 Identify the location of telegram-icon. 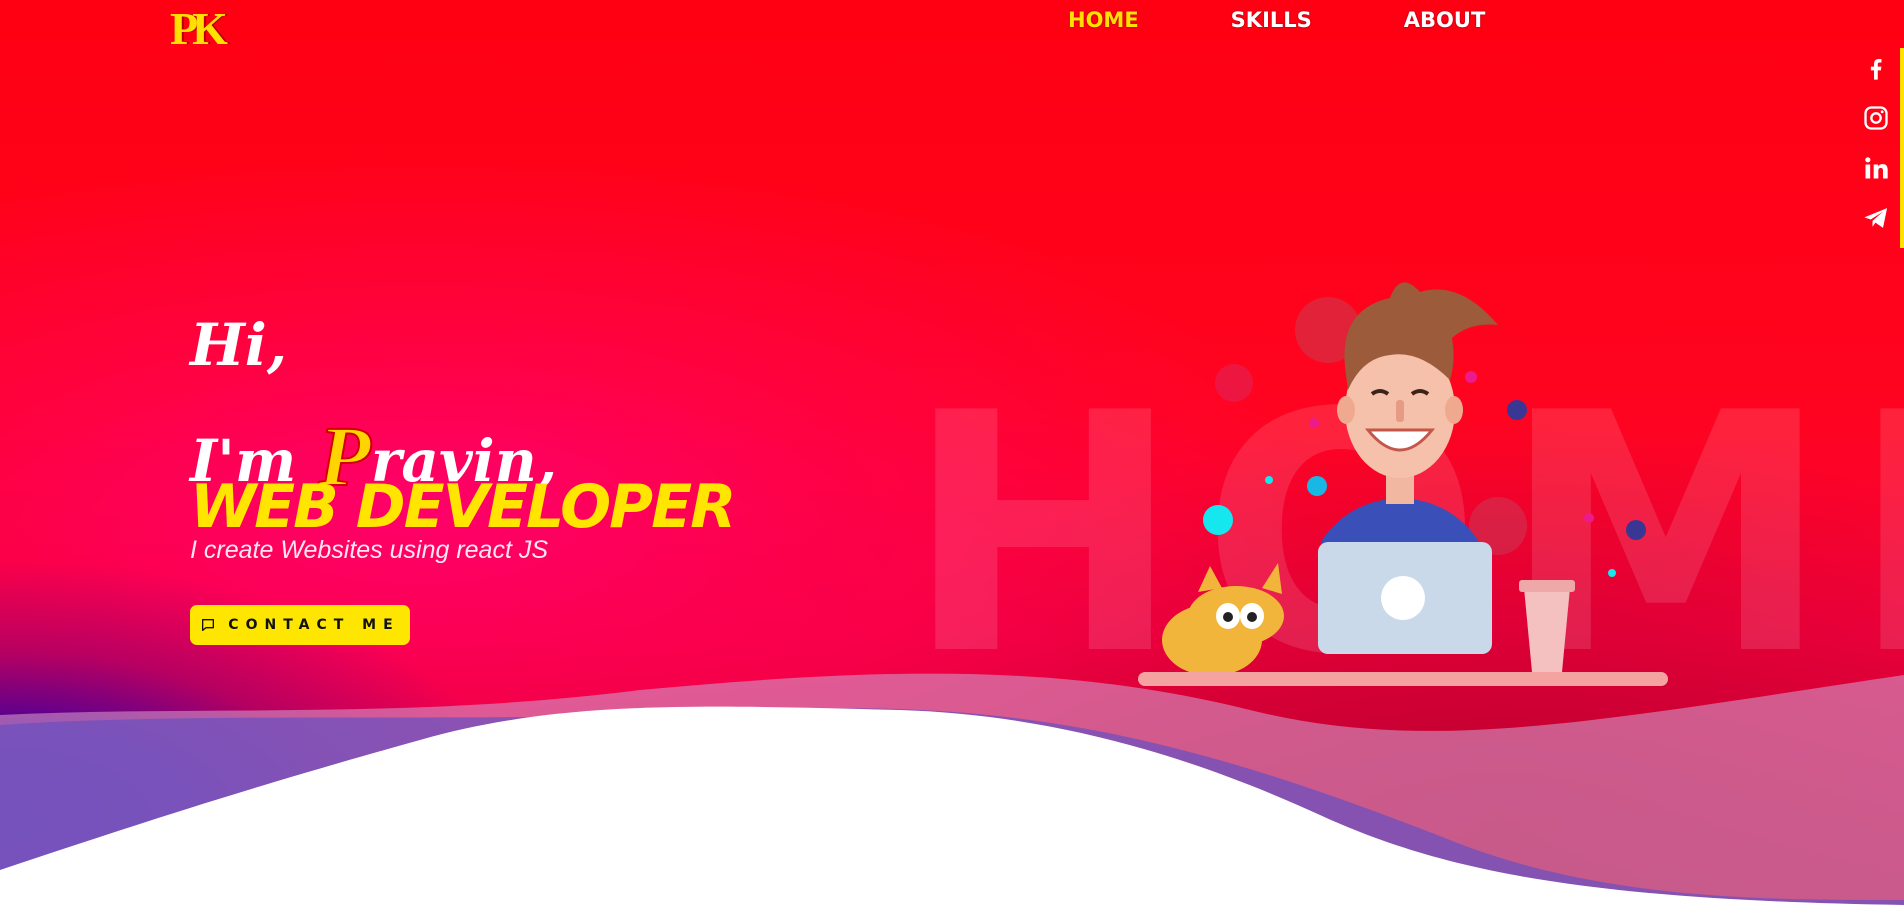
(1876, 218).